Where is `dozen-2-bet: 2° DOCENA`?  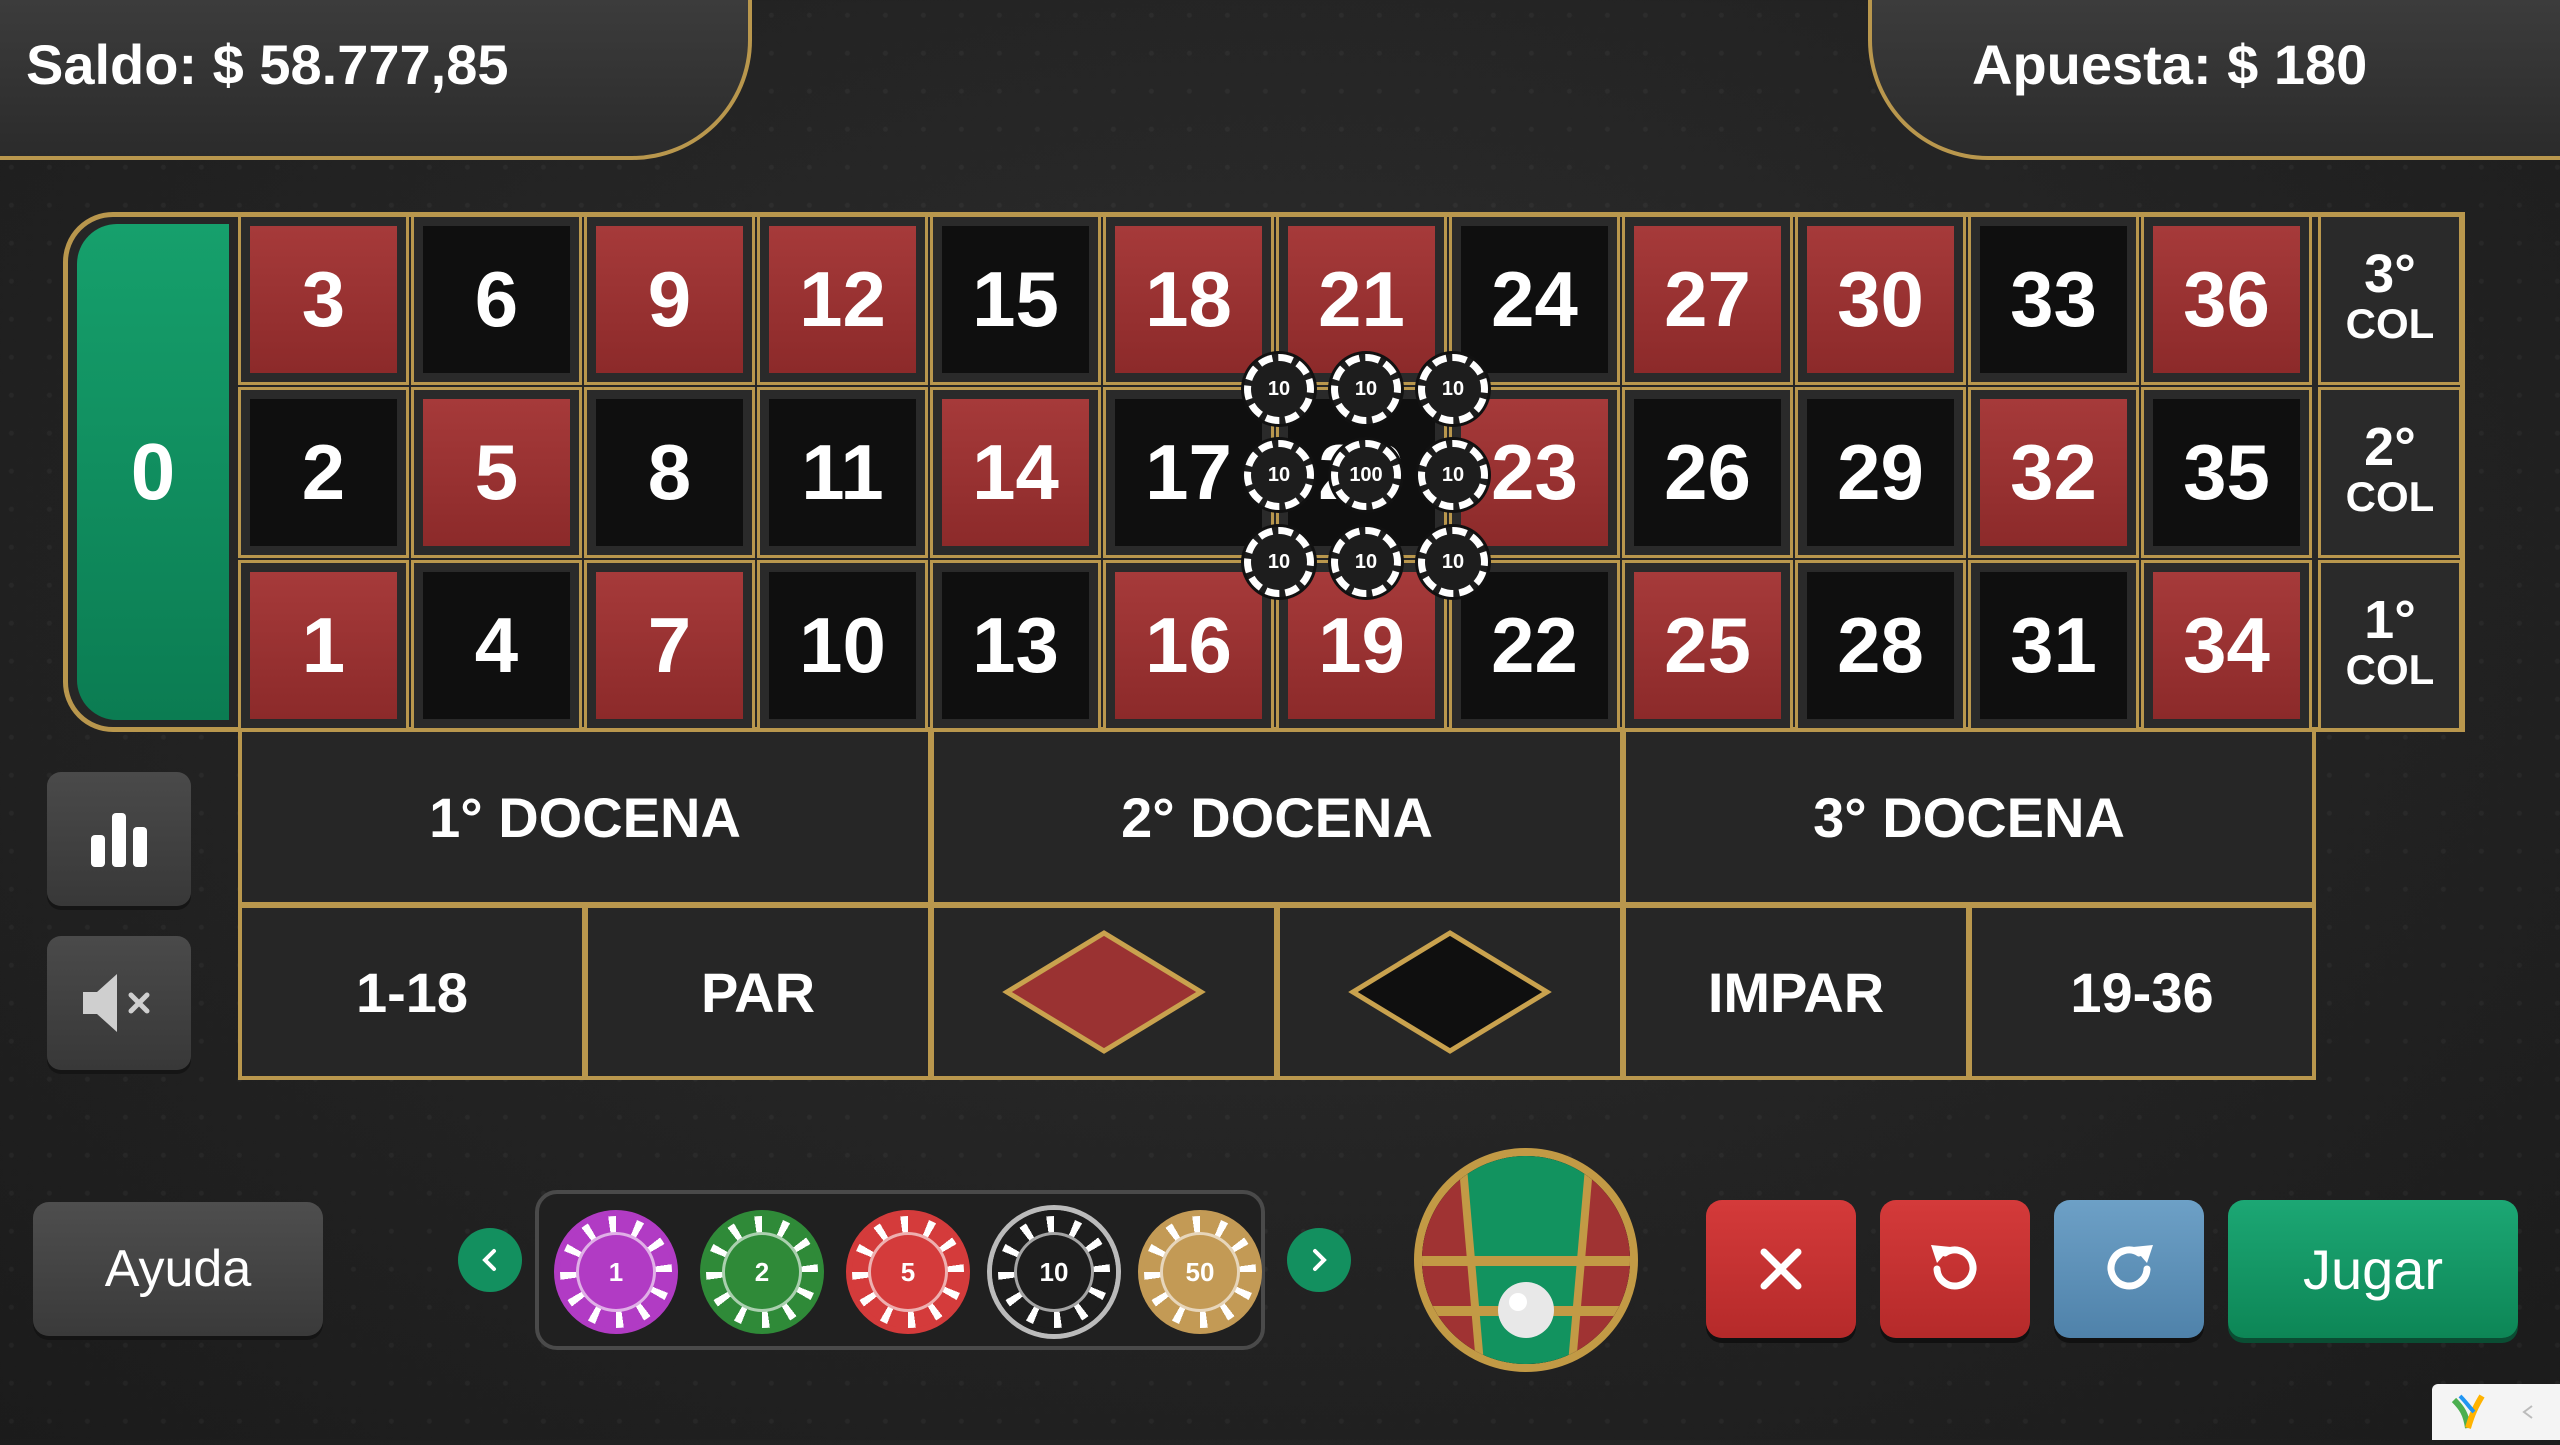 dozen-2-bet: 2° DOCENA is located at coordinates (1277, 819).